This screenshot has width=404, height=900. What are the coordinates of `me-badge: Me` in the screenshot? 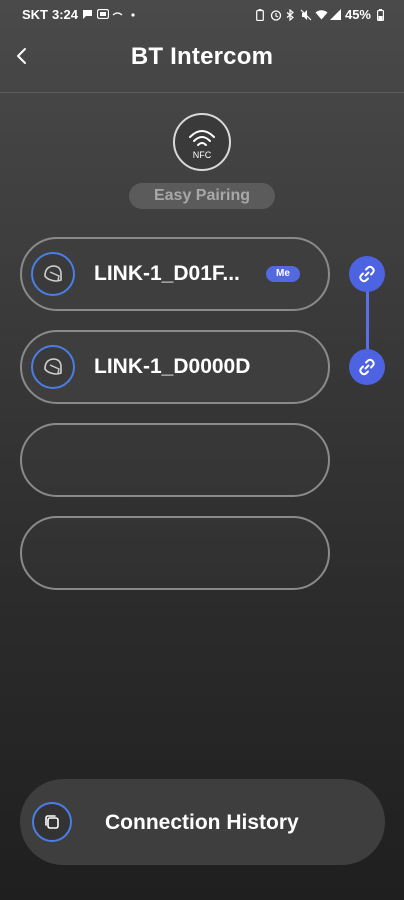 It's located at (283, 274).